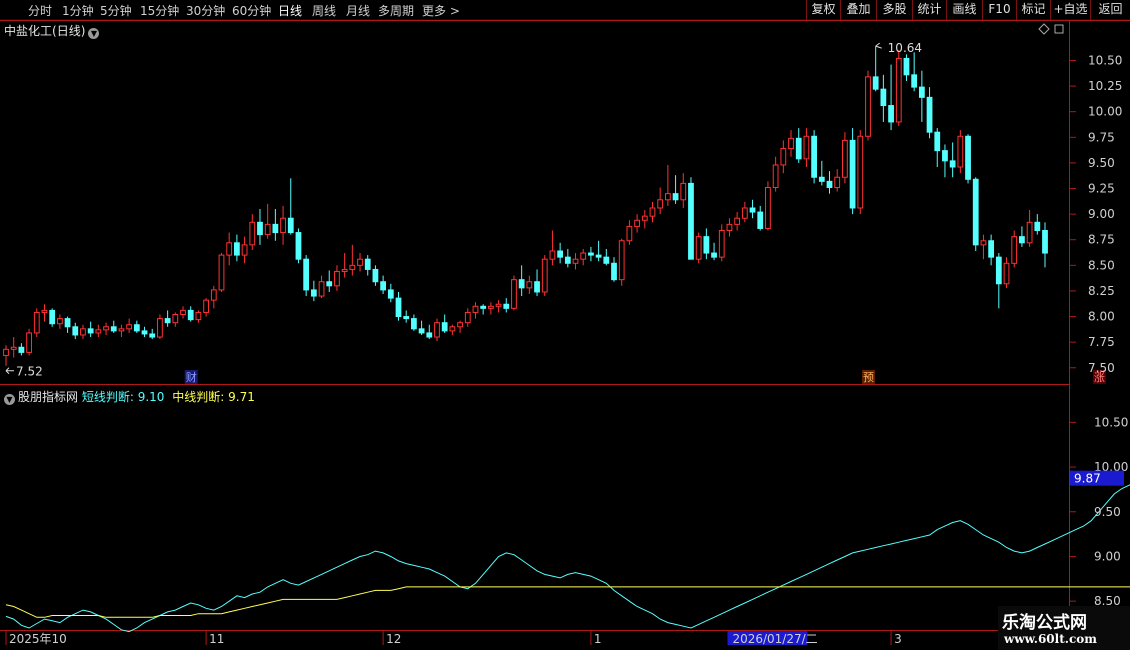 The height and width of the screenshot is (650, 1130). Describe the element at coordinates (216, 639) in the screenshot. I see `time-tick-label: 11` at that location.